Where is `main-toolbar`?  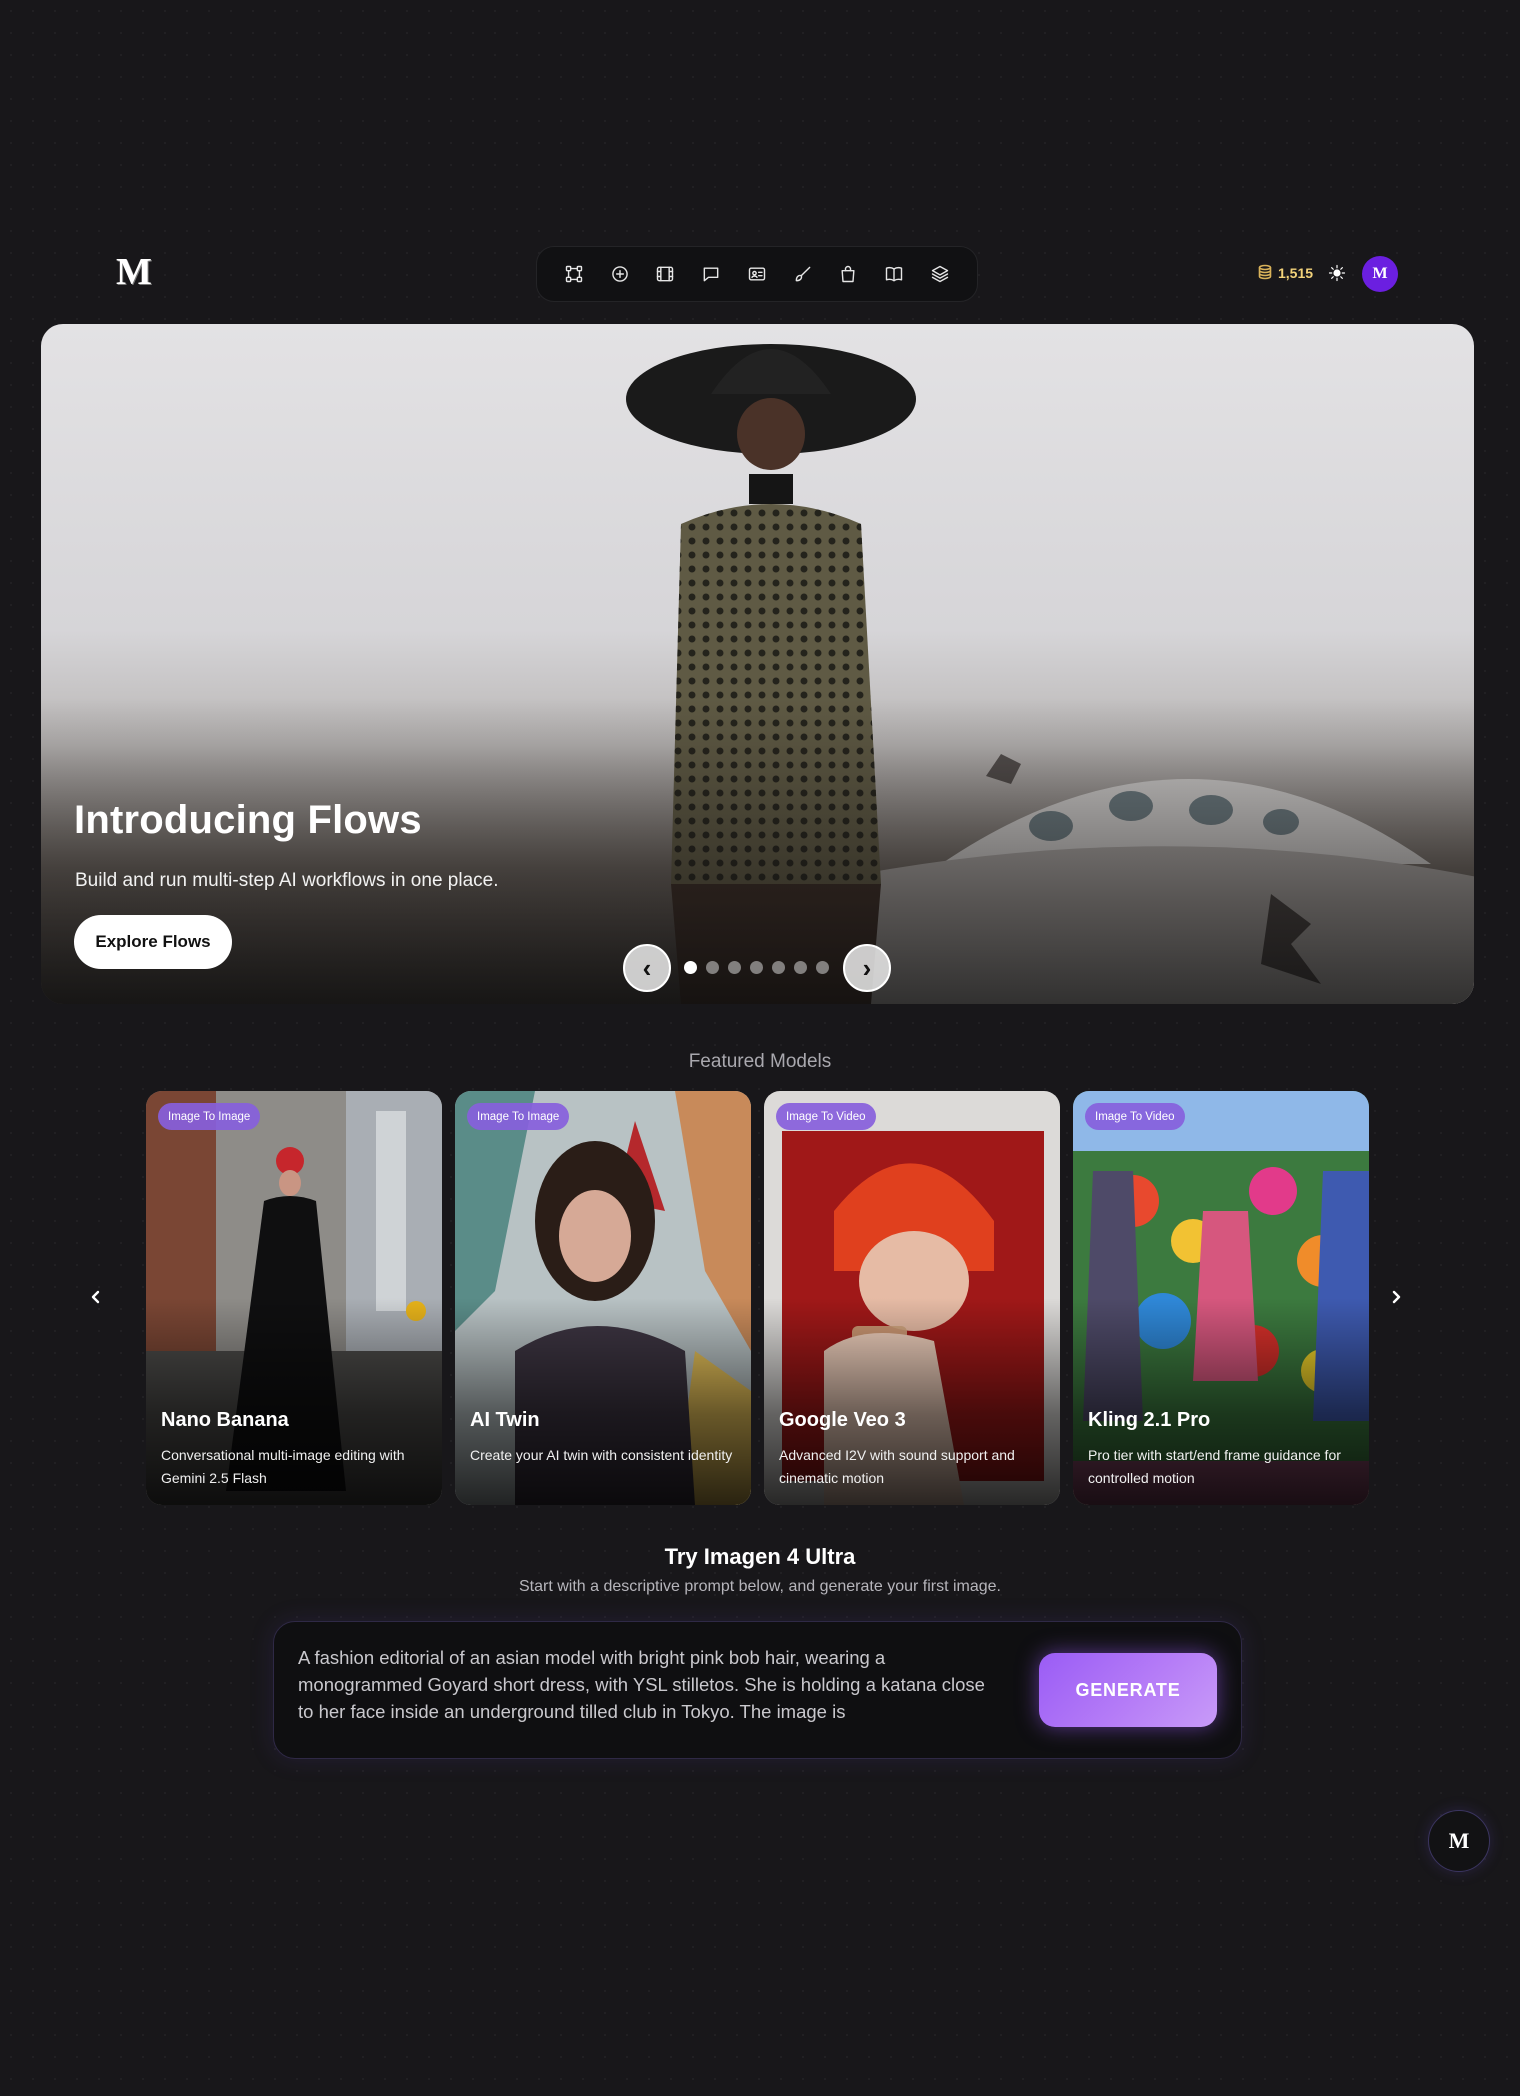
main-toolbar is located at coordinates (757, 274).